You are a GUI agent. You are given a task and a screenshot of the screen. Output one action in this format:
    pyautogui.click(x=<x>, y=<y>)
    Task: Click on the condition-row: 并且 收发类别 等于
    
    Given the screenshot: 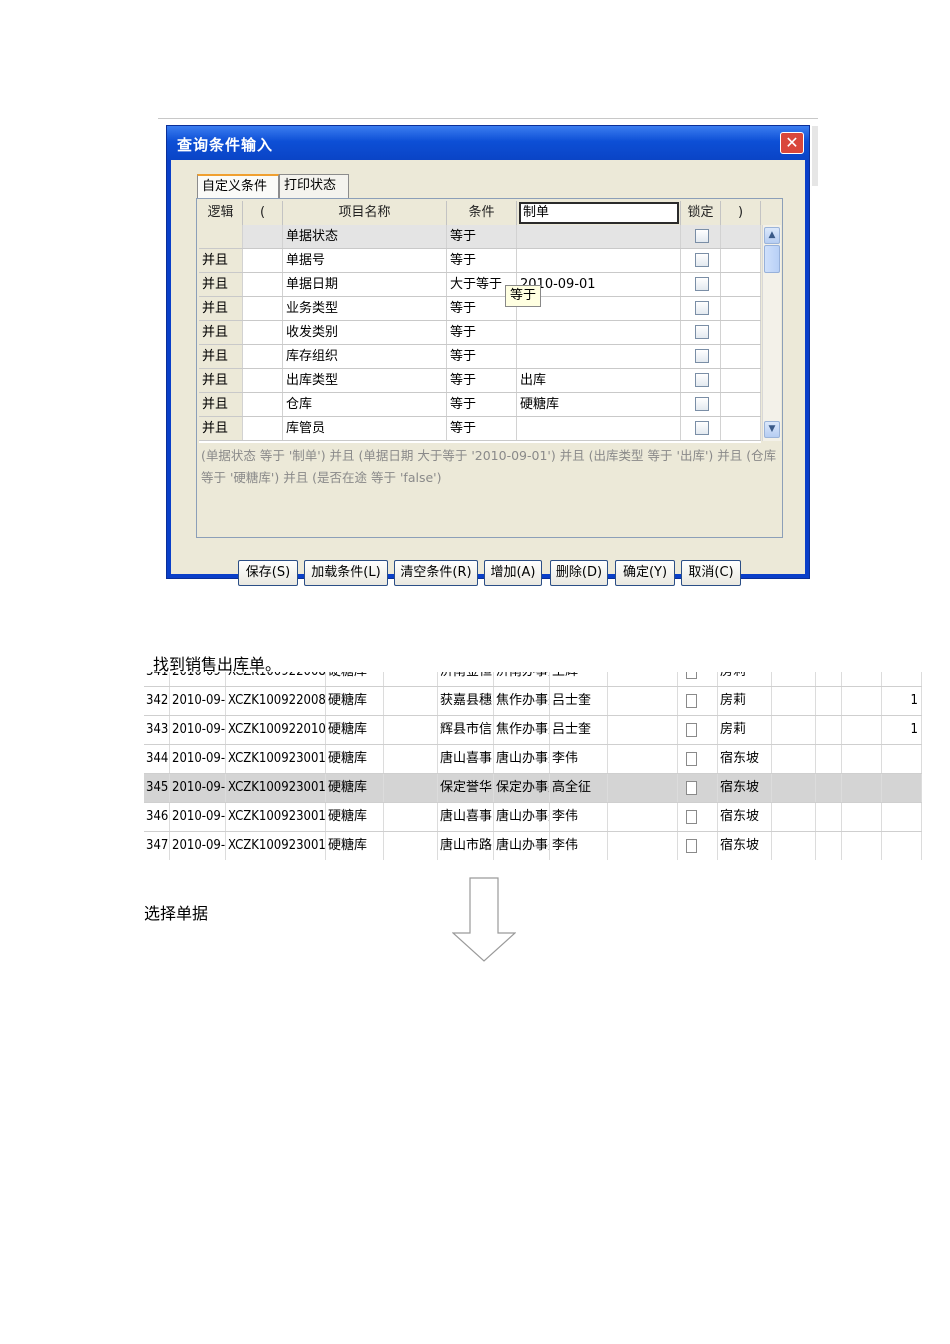 What is the action you would take?
    pyautogui.click(x=480, y=333)
    